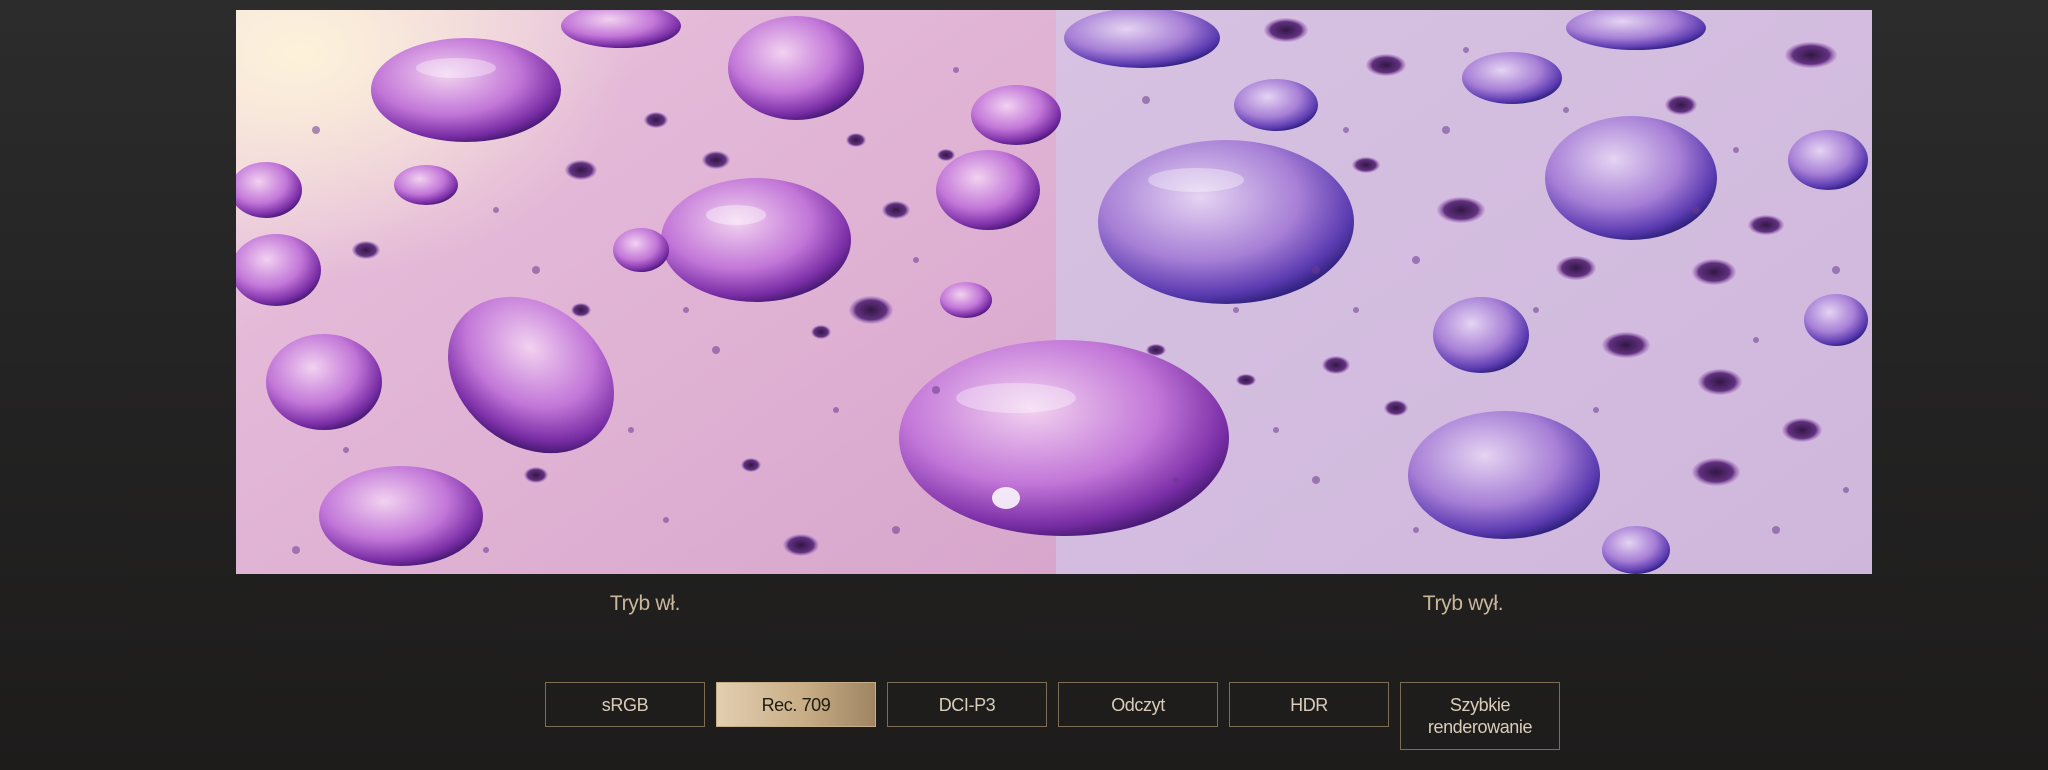 The image size is (2048, 770). Describe the element at coordinates (967, 704) in the screenshot. I see `mode-button-dci-p3: DCI-P3` at that location.